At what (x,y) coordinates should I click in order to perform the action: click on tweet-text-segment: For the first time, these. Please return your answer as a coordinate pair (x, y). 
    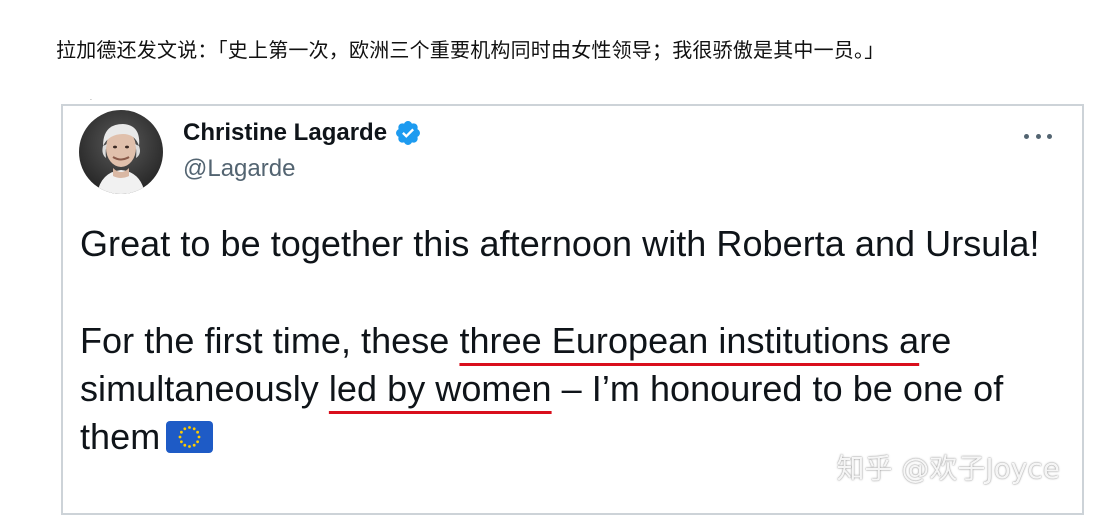
    Looking at the image, I should click on (270, 340).